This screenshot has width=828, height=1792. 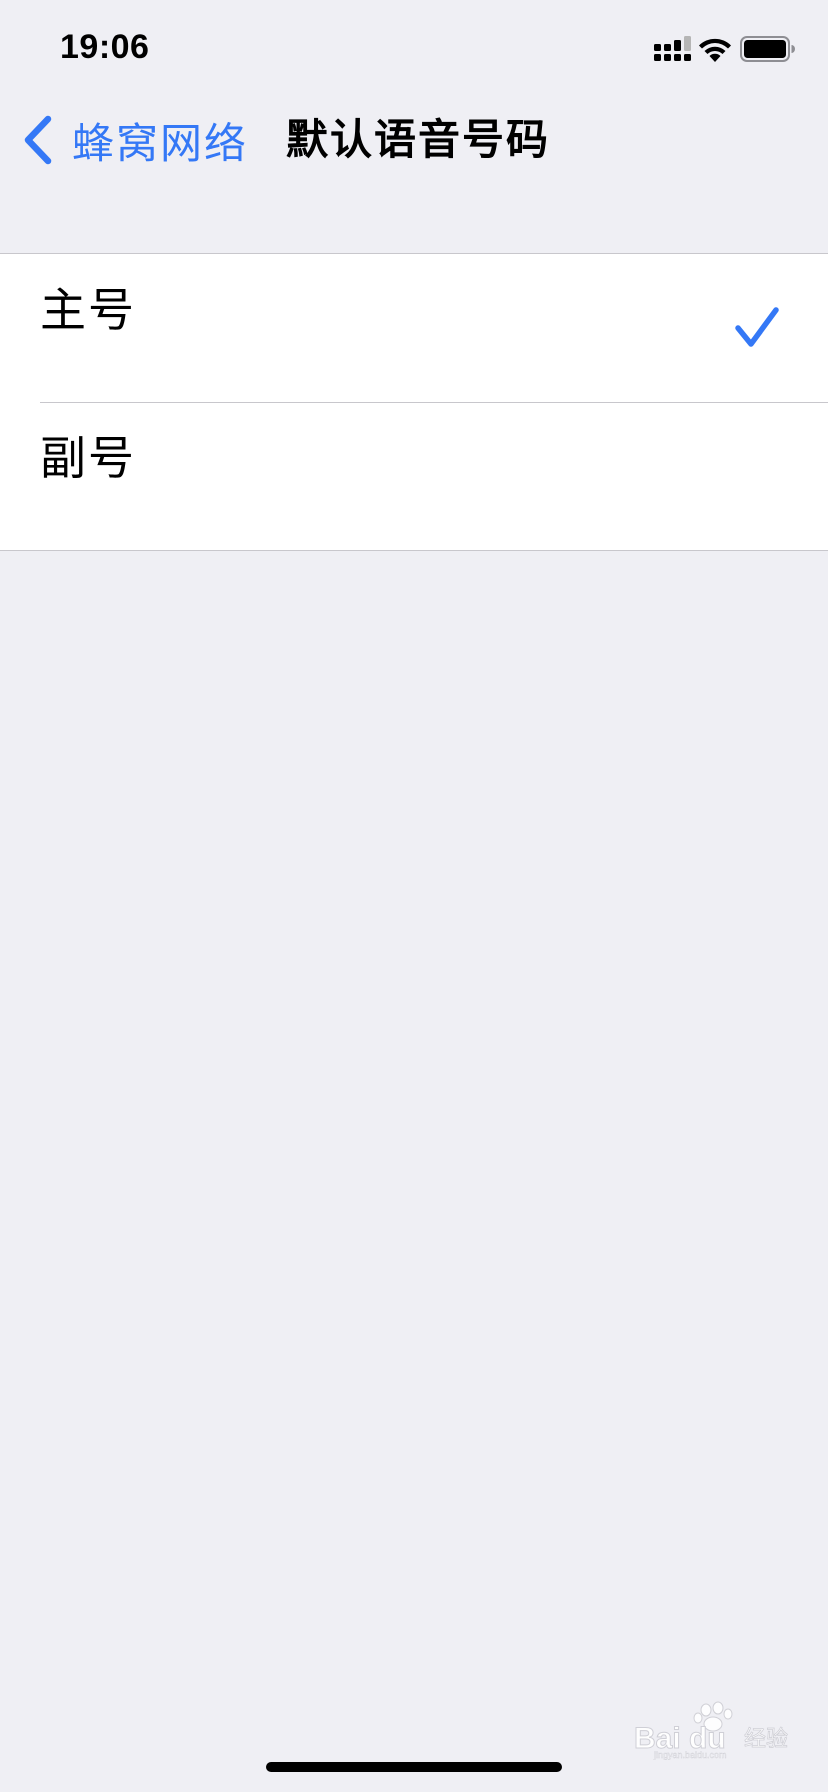 What do you see at coordinates (88, 458) in the screenshot?
I see `option-label: 副号` at bounding box center [88, 458].